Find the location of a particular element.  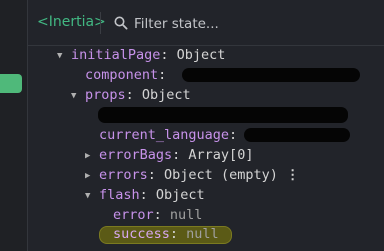

tree-node-initialPage: ▼ initialPage: Object is located at coordinates (141, 55).